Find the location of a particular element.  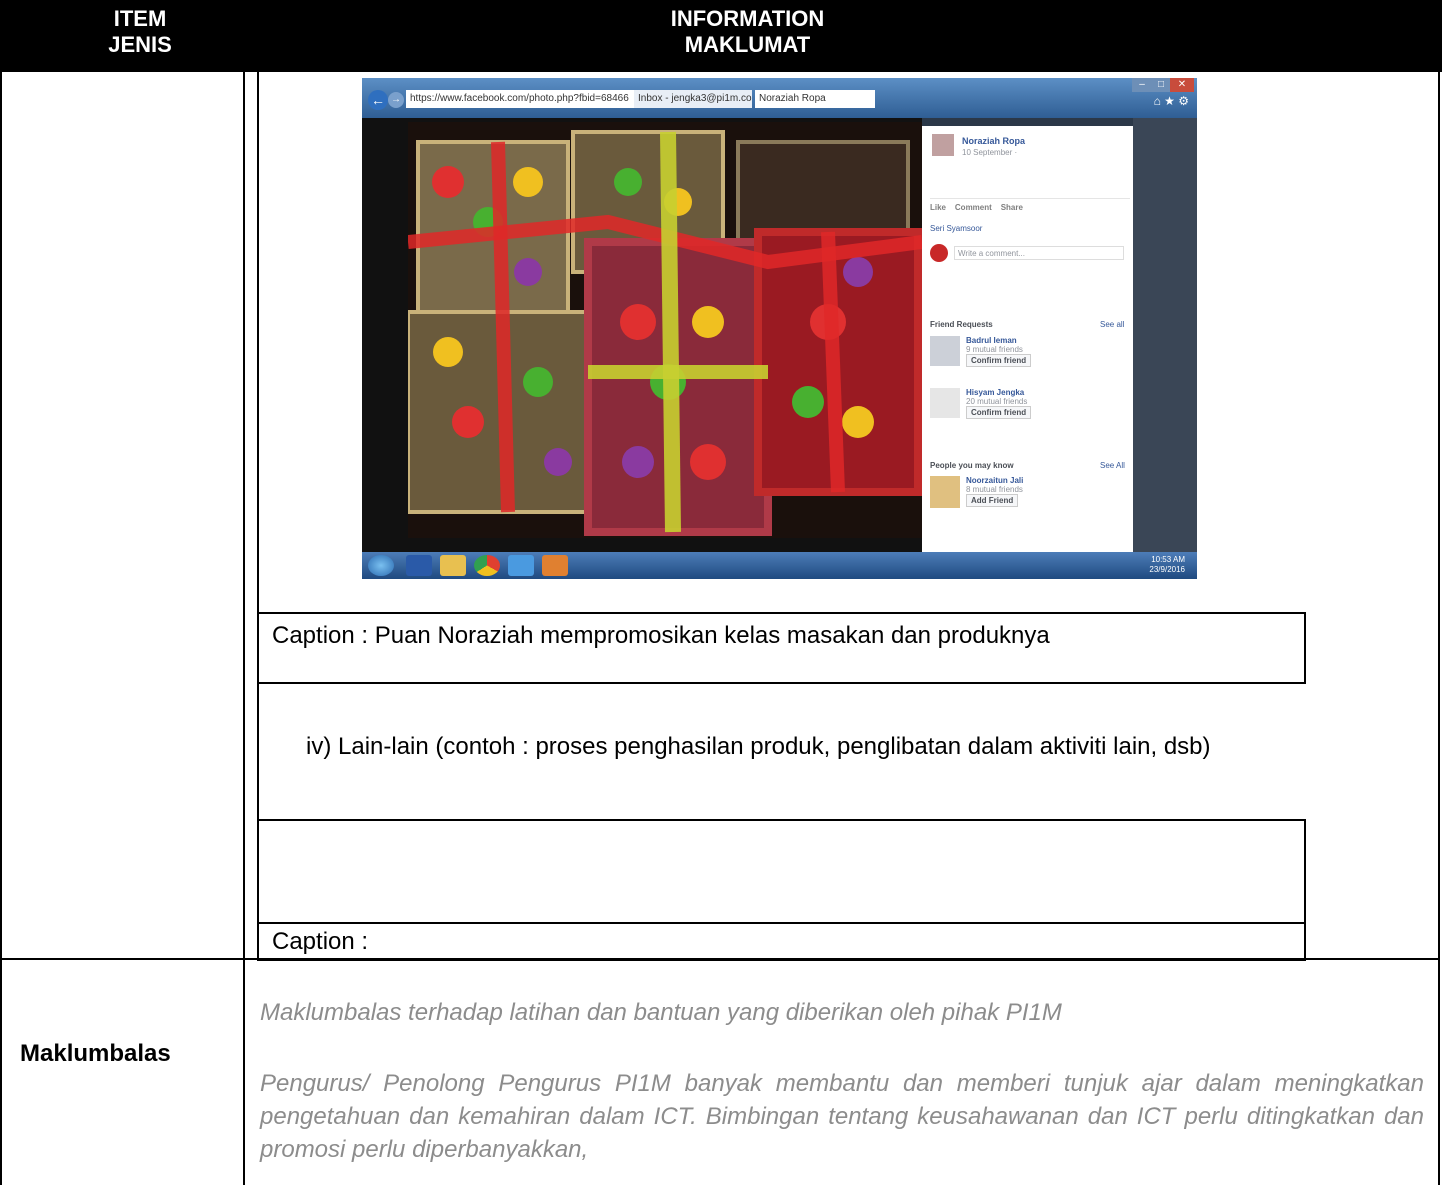

browser-tab-noraziah: Noraziah Ropa is located at coordinates (815, 99).